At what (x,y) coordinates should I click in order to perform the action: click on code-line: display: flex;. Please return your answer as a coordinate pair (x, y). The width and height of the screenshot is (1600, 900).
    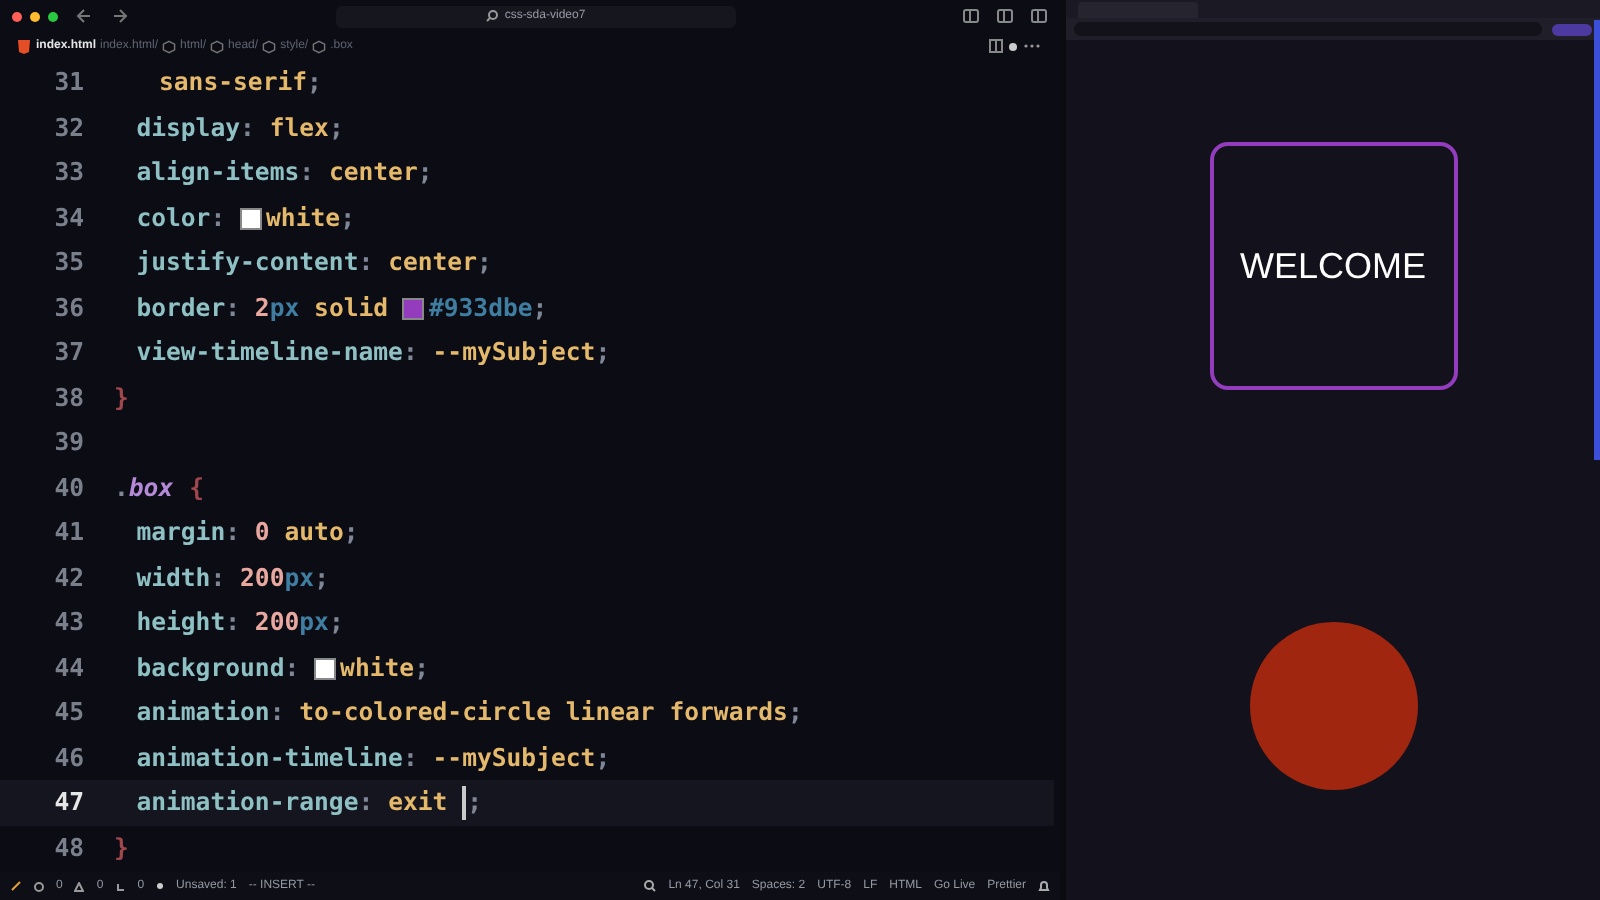
    Looking at the image, I should click on (240, 127).